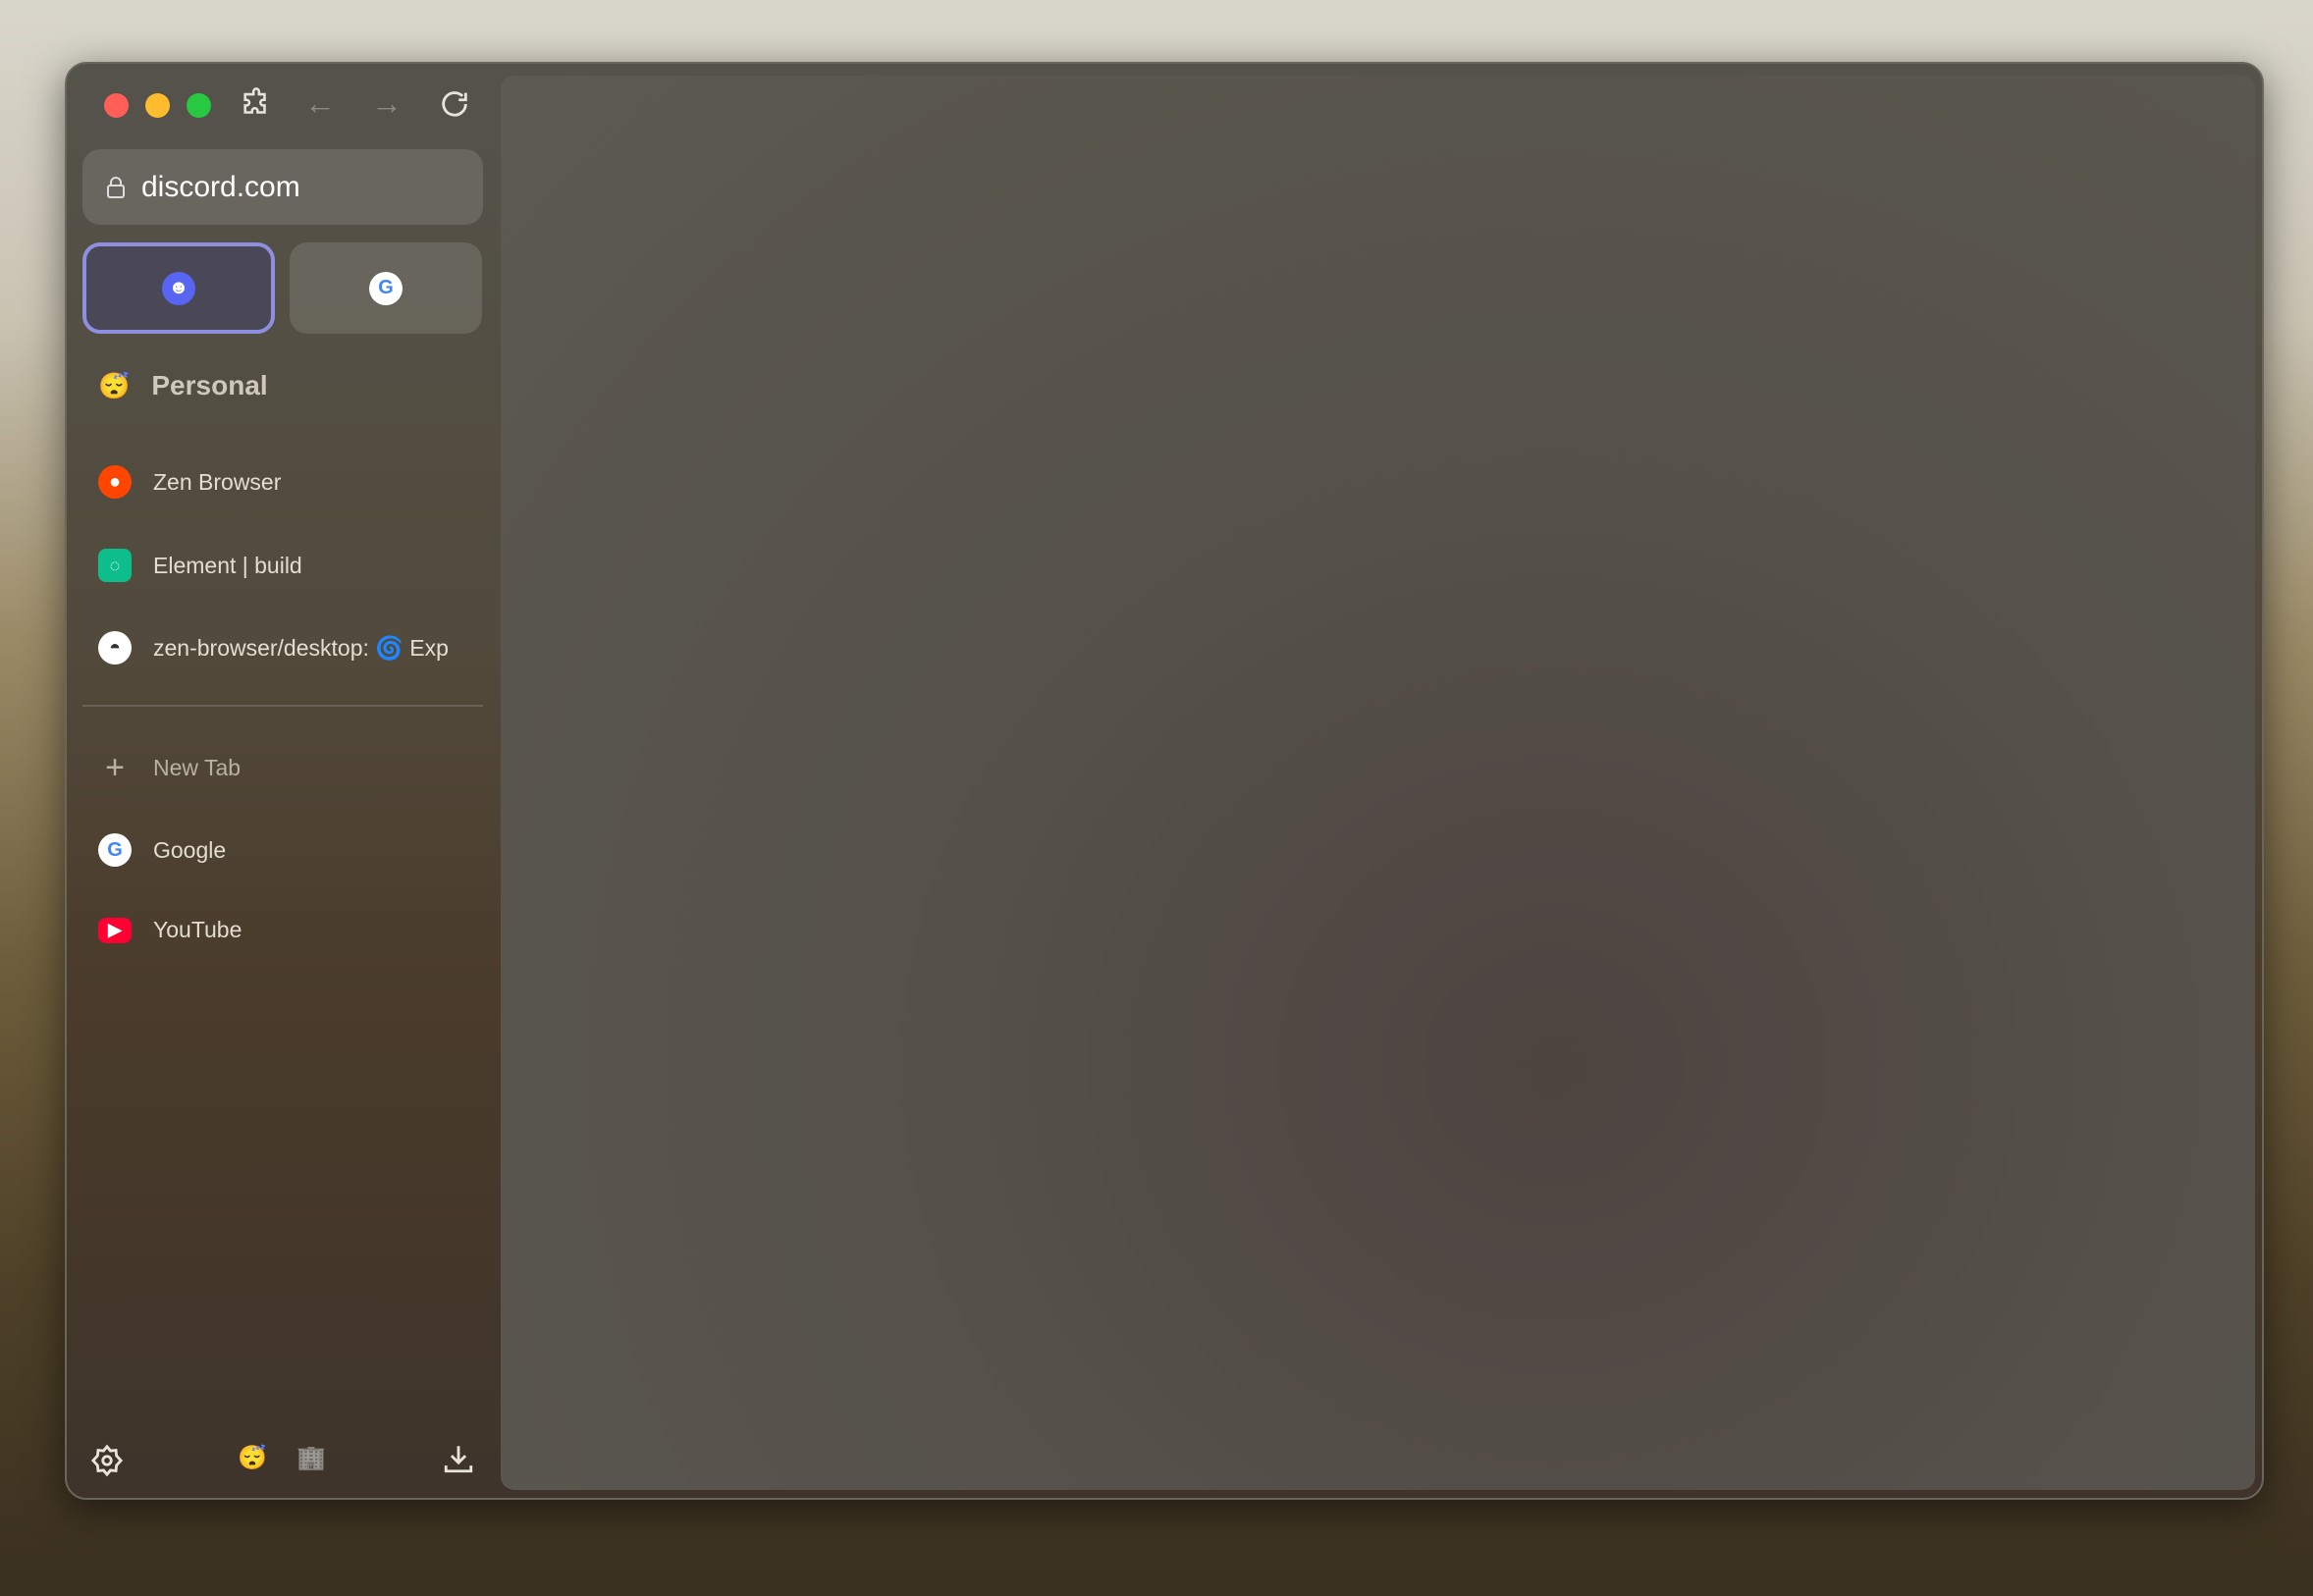 This screenshot has height=1596, width=2313. I want to click on workspace-name: Personal, so click(209, 385).